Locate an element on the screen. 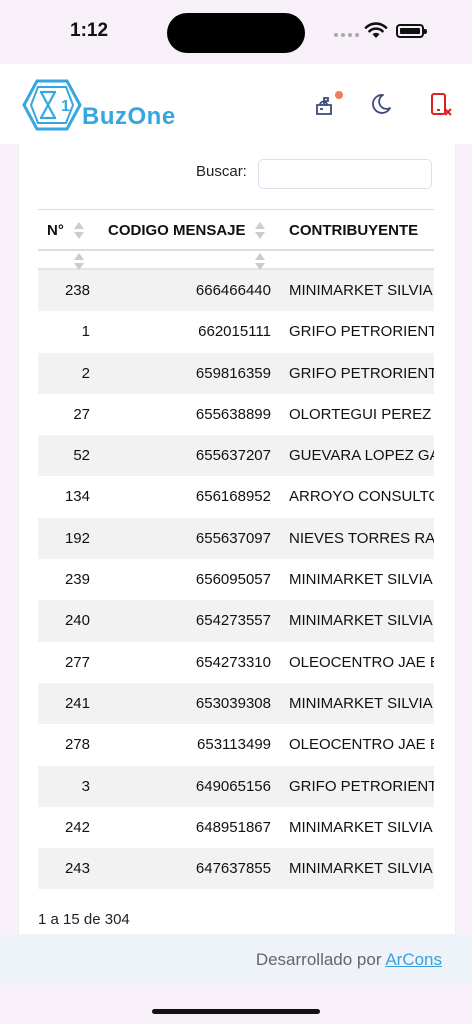  cell-code: 655637097 is located at coordinates (233, 538).